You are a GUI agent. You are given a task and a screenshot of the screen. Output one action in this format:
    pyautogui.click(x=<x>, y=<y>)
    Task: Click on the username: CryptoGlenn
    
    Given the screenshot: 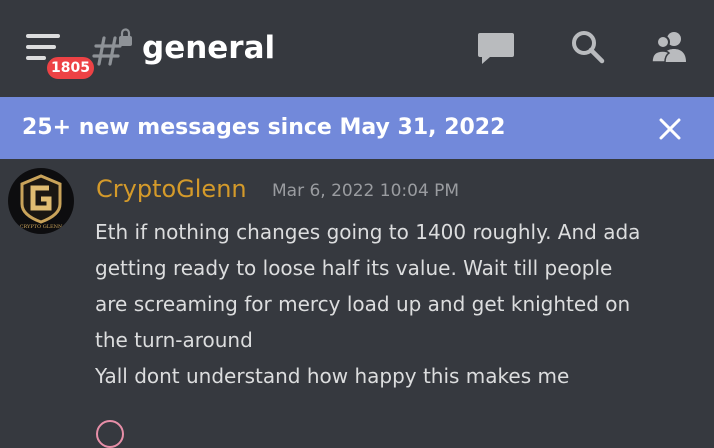 What is the action you would take?
    pyautogui.click(x=171, y=189)
    